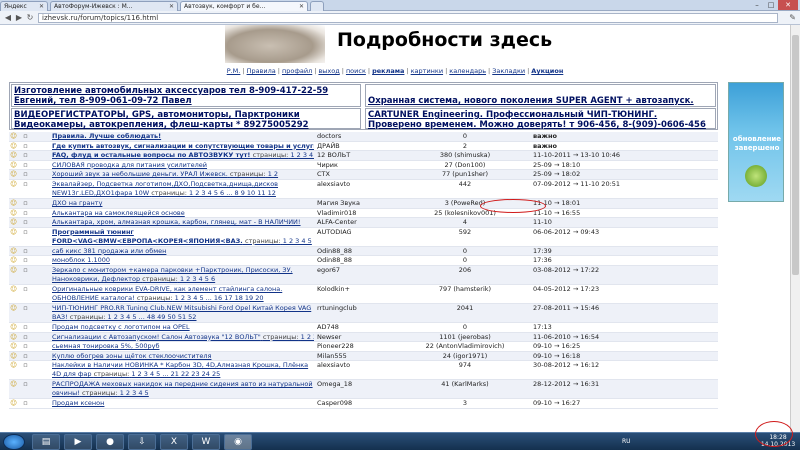  What do you see at coordinates (24, 6) in the screenshot?
I see `tab-yandex: Яндекс ✕` at bounding box center [24, 6].